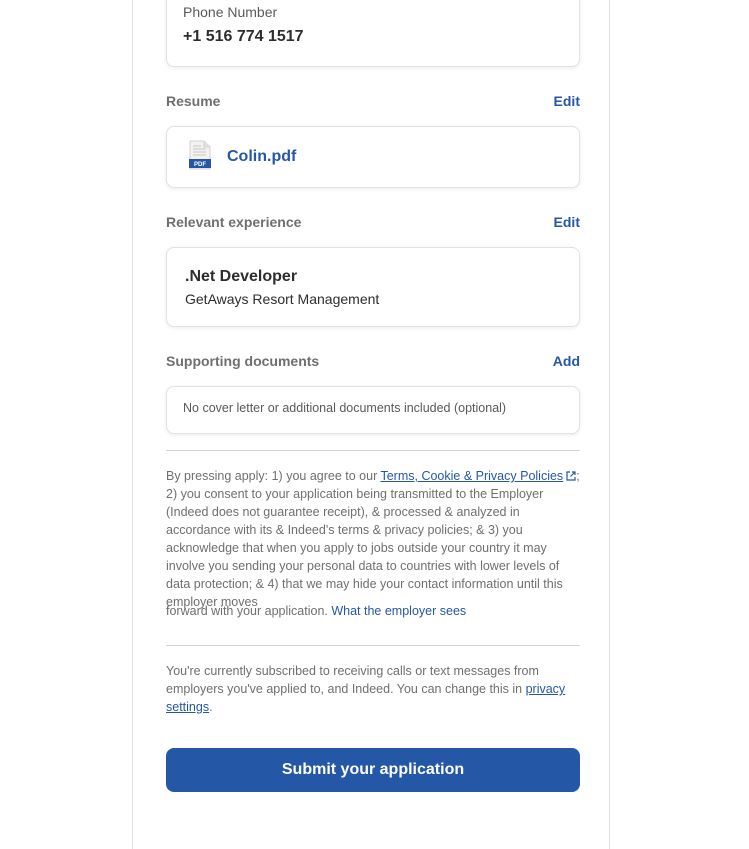  Describe the element at coordinates (241, 276) in the screenshot. I see `job-title: .Net Developer` at that location.